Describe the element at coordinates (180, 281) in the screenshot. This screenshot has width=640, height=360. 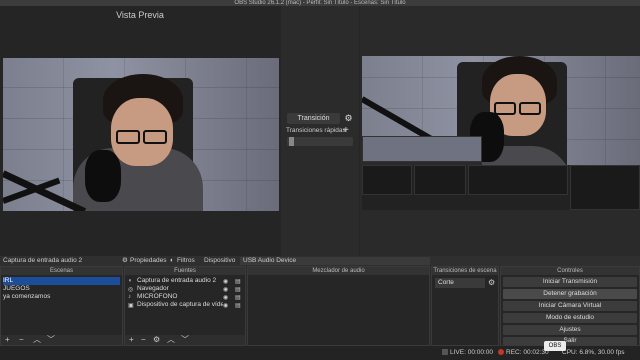
I see `source-item: Captura de entrada audio 2` at that location.